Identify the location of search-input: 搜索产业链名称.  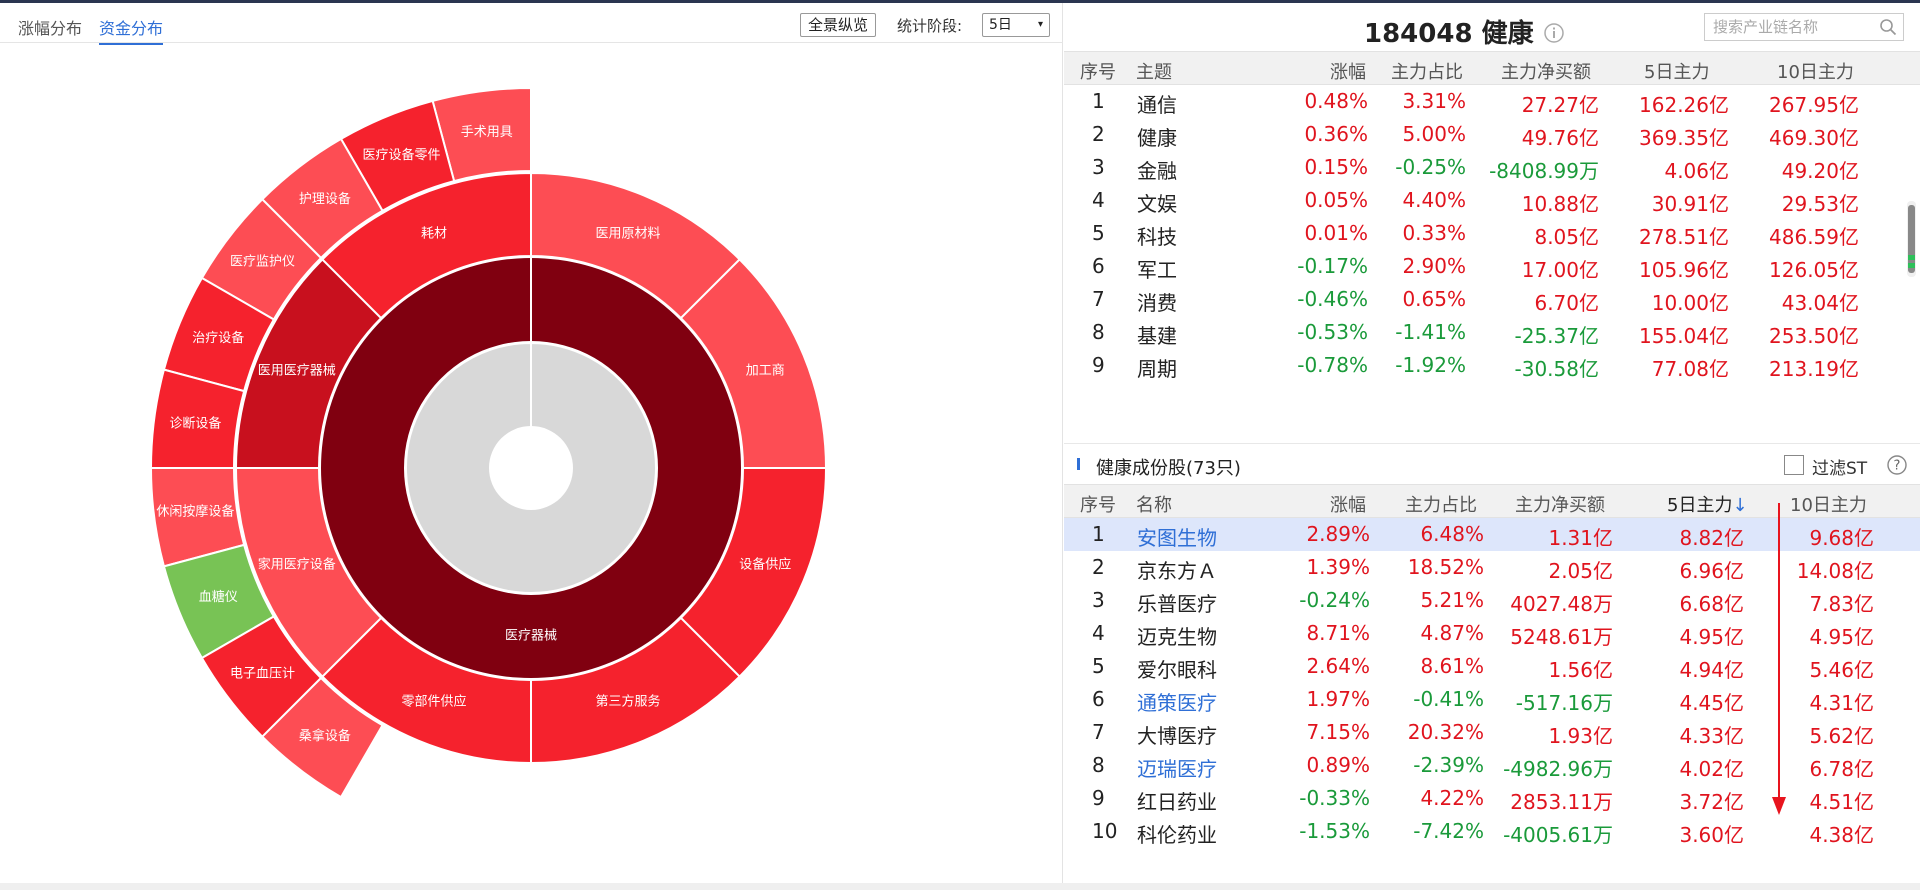
(1804, 27).